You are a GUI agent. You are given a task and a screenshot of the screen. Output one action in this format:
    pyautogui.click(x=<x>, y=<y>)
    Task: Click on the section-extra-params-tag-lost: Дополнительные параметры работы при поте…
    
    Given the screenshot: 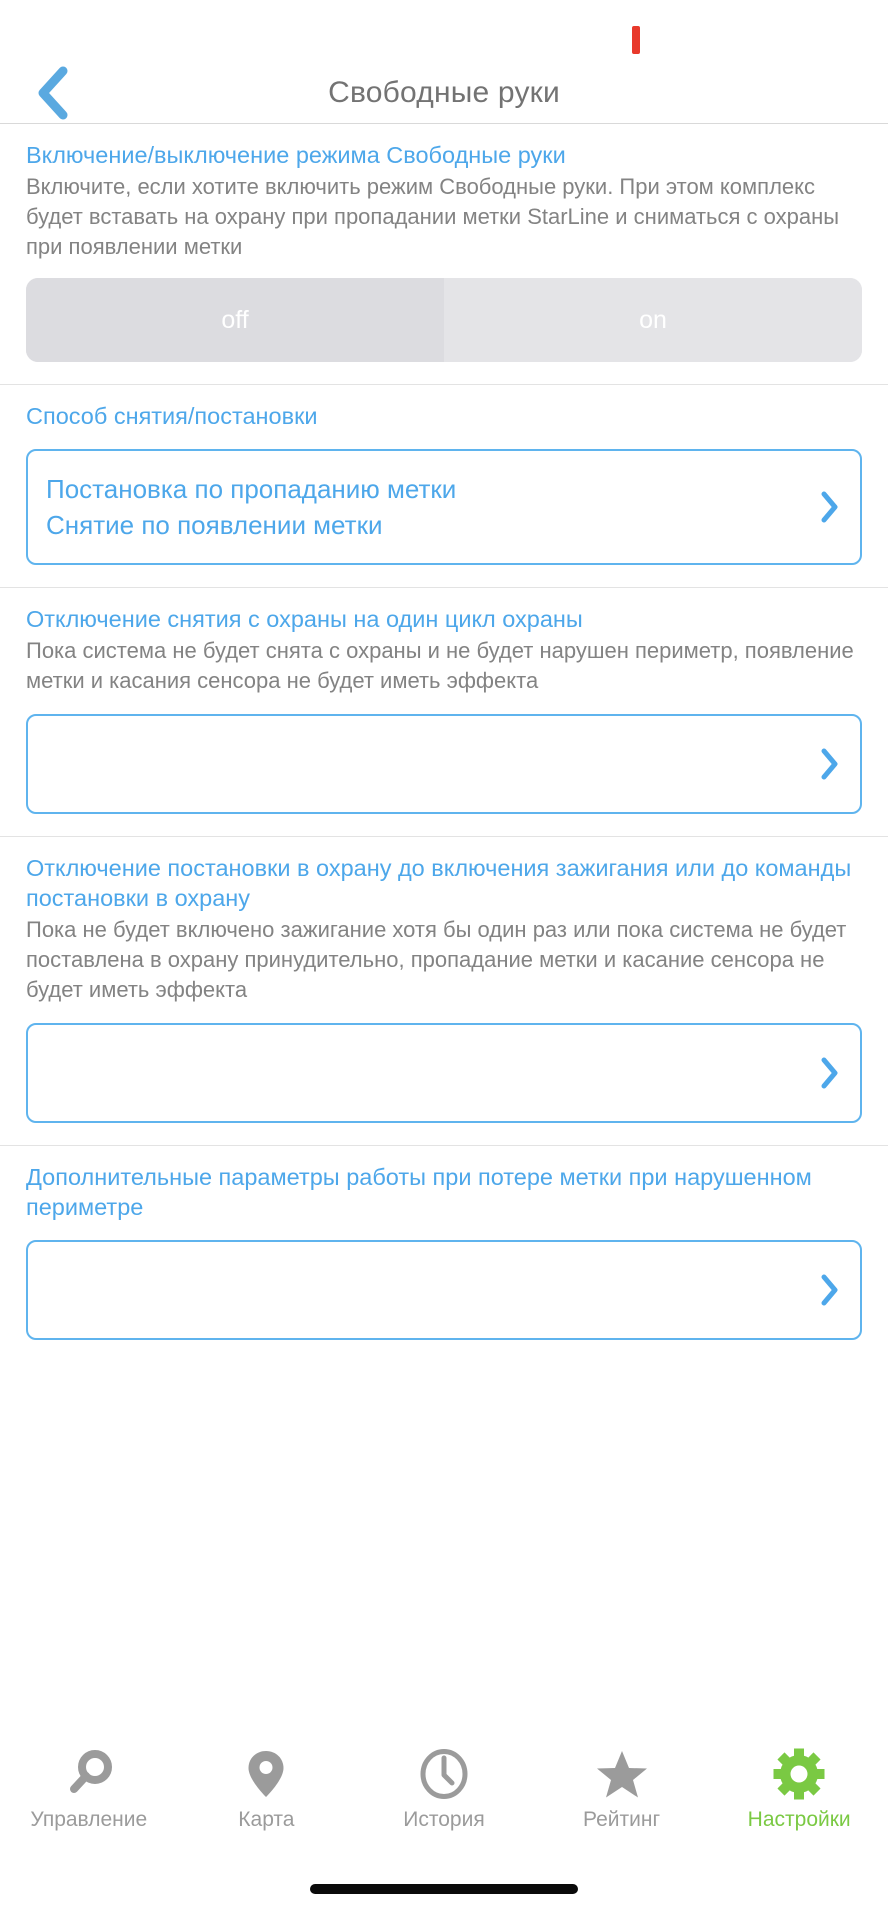 What is the action you would take?
    pyautogui.click(x=444, y=1254)
    